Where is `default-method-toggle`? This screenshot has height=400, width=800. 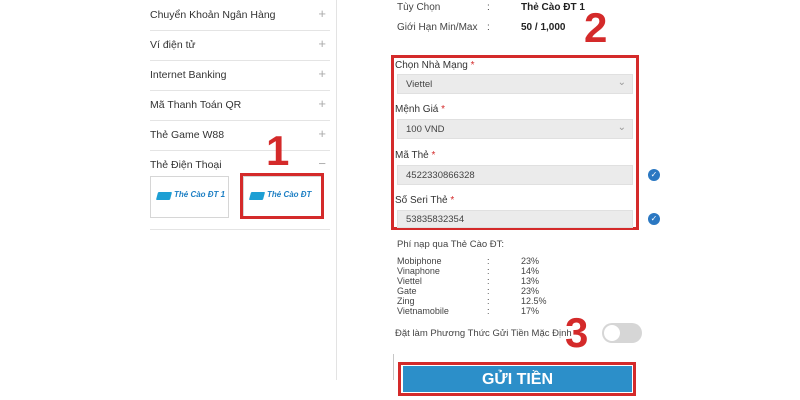 default-method-toggle is located at coordinates (622, 333).